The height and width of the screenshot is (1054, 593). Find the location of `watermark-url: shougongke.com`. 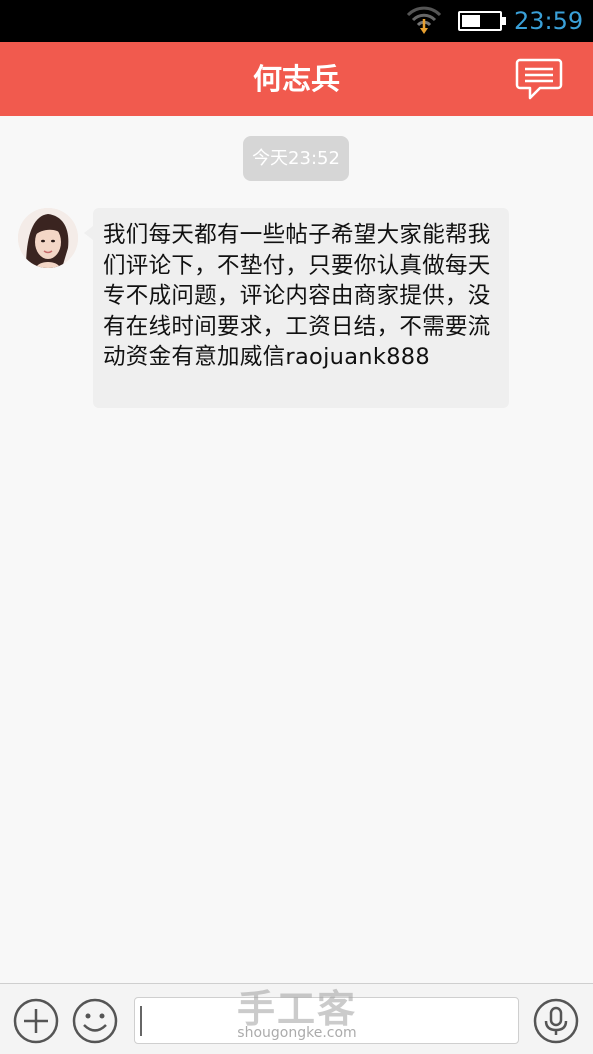

watermark-url: shougongke.com is located at coordinates (297, 1033).